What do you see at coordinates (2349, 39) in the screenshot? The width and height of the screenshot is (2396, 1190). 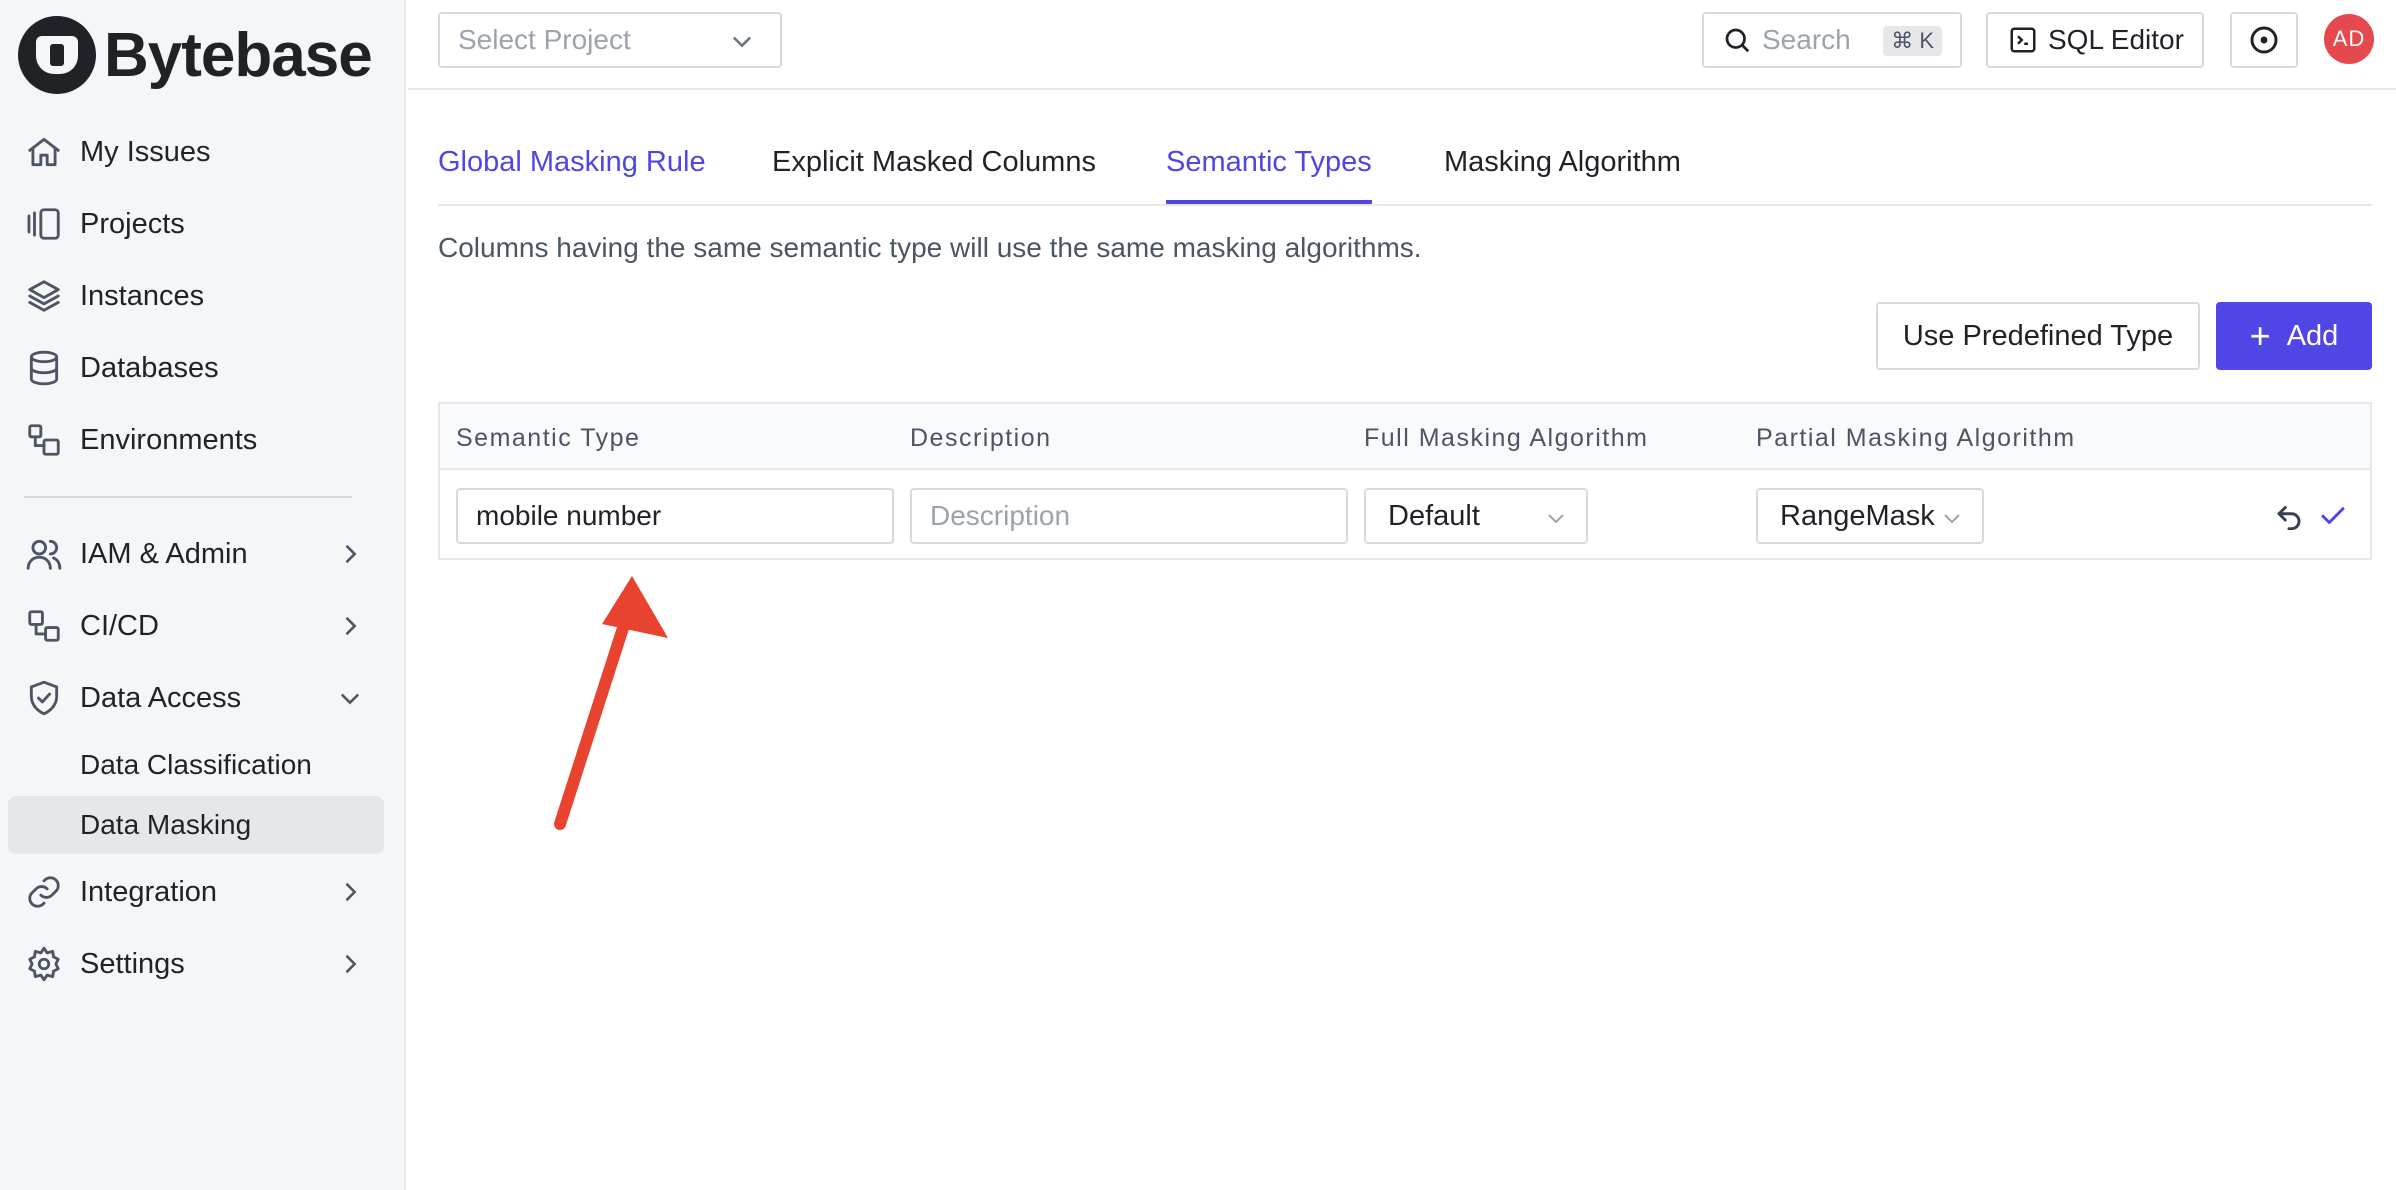 I see `avatar: AD` at bounding box center [2349, 39].